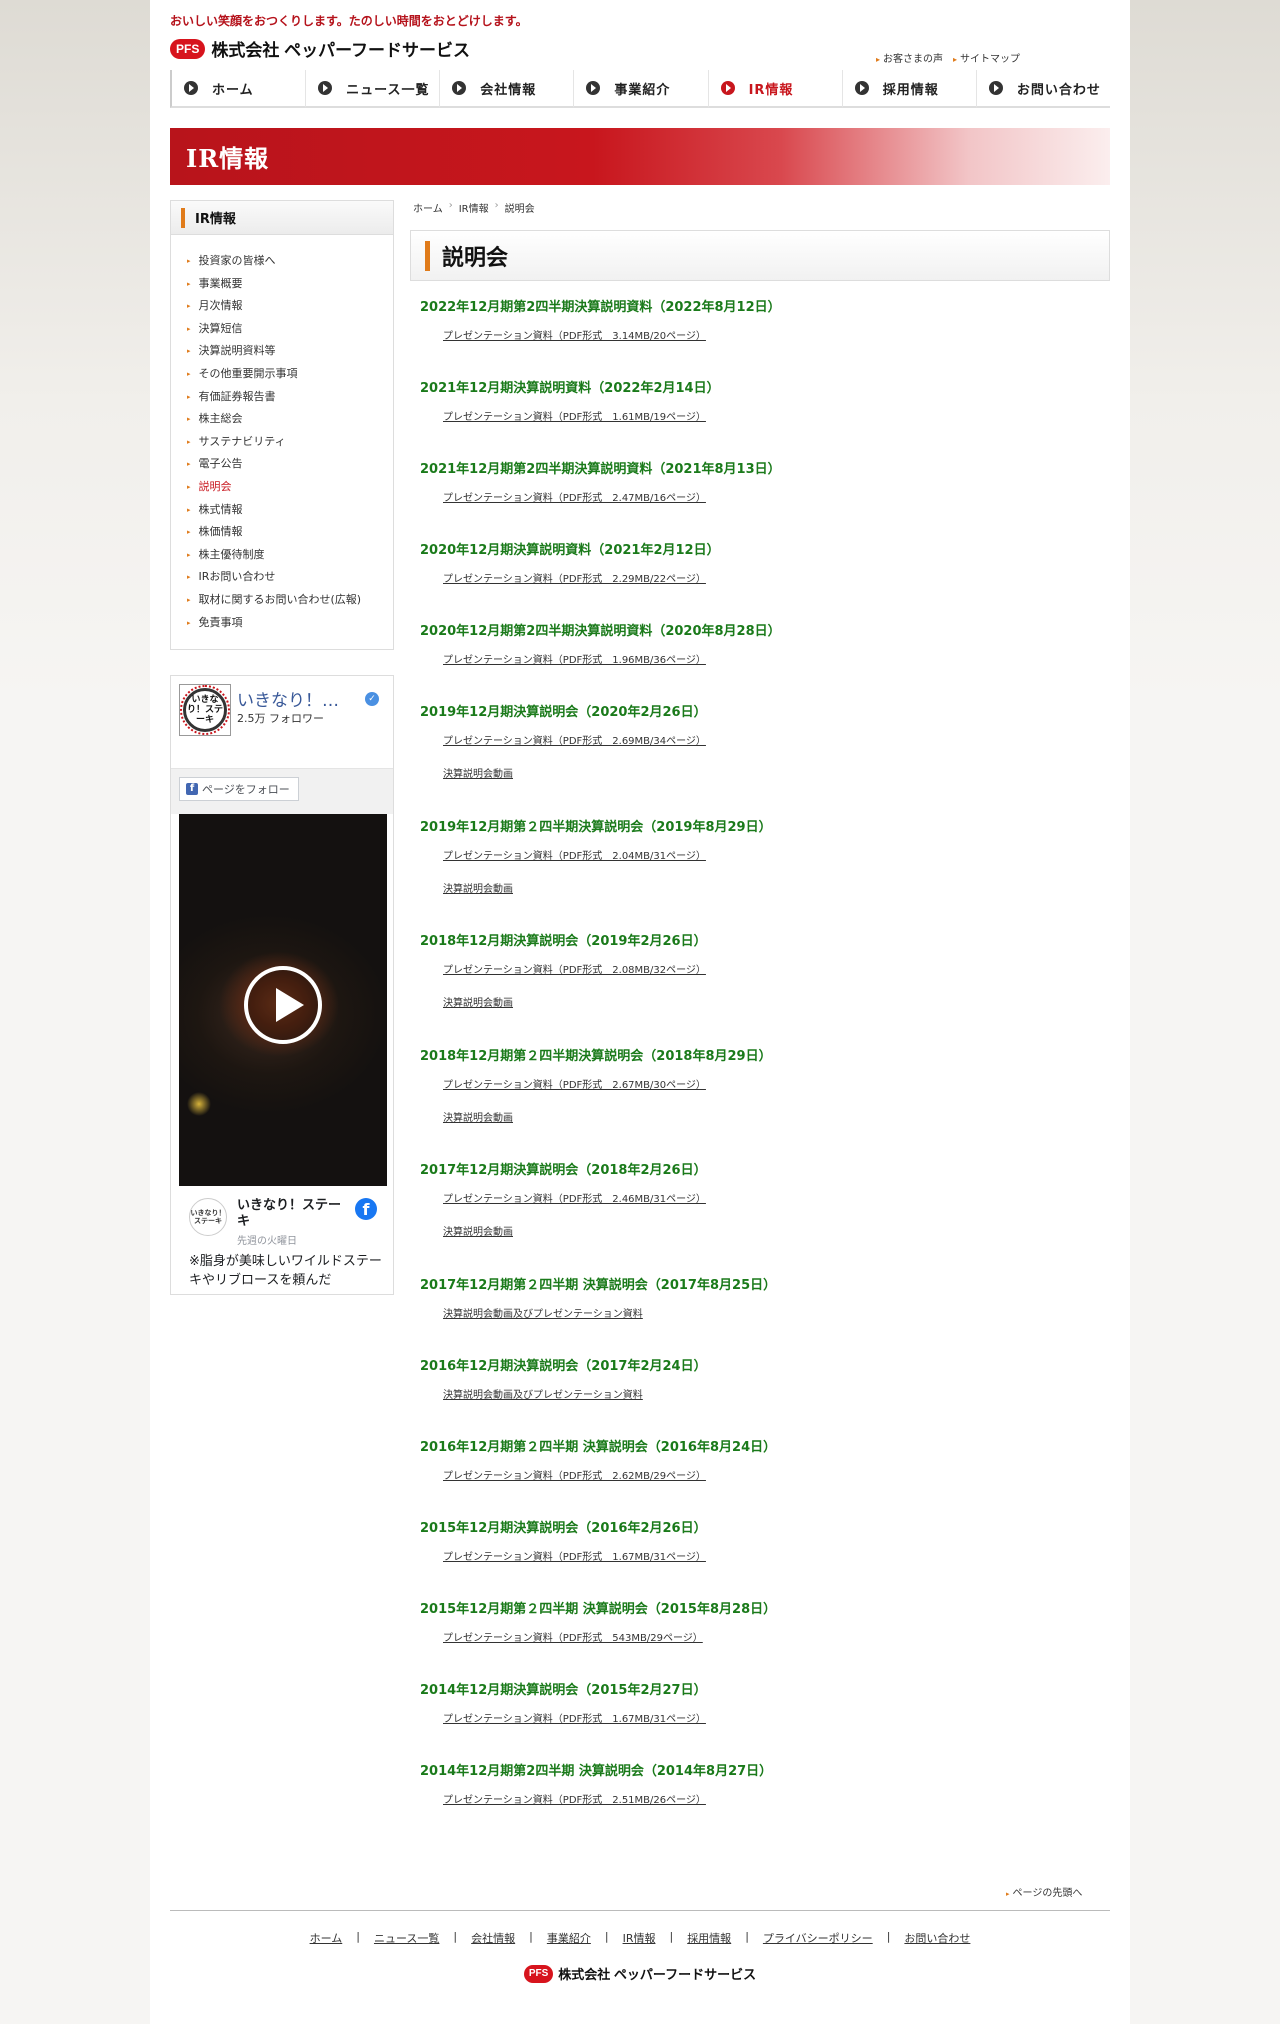 Image resolution: width=1280 pixels, height=2024 pixels. What do you see at coordinates (937, 1938) in the screenshot?
I see `footer-link: お問い合わせ` at bounding box center [937, 1938].